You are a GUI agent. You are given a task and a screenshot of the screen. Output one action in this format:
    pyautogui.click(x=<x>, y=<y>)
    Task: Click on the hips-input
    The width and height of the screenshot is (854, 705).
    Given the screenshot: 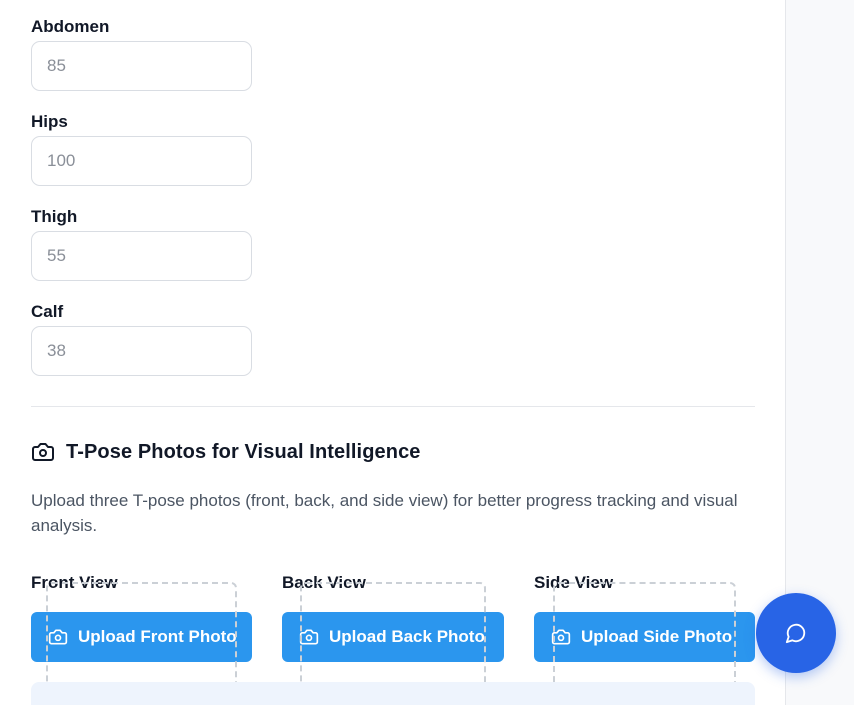 What is the action you would take?
    pyautogui.click(x=141, y=161)
    